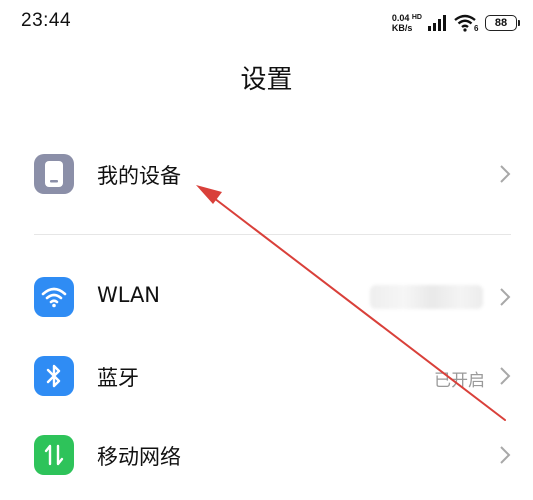  What do you see at coordinates (129, 295) in the screenshot?
I see `settings-item-label: WLAN` at bounding box center [129, 295].